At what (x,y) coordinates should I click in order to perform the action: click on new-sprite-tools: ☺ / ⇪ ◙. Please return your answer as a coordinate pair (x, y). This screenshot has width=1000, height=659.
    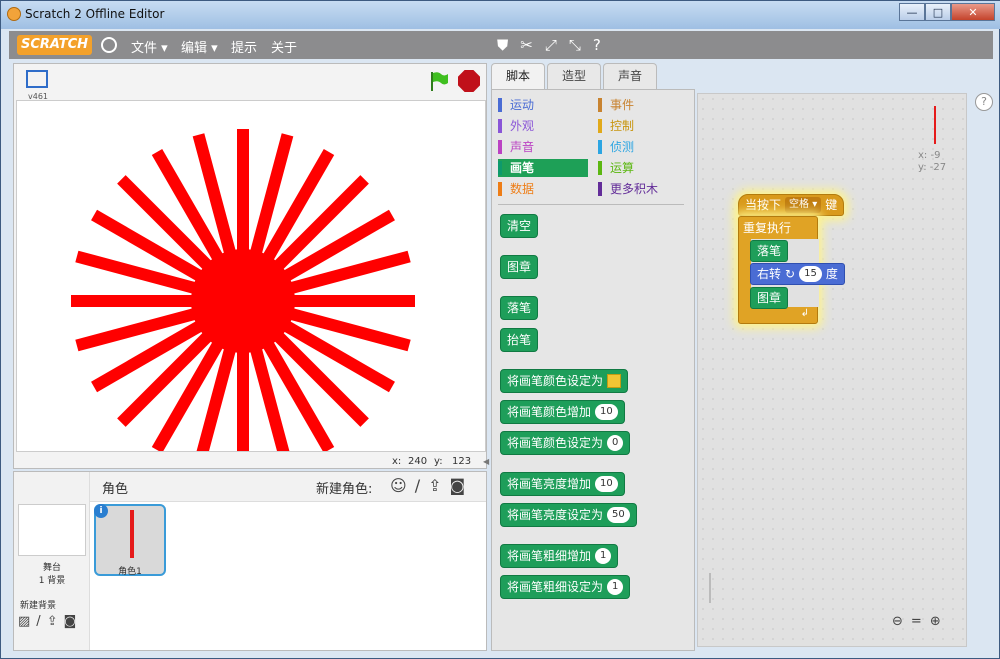
    Looking at the image, I should click on (427, 485).